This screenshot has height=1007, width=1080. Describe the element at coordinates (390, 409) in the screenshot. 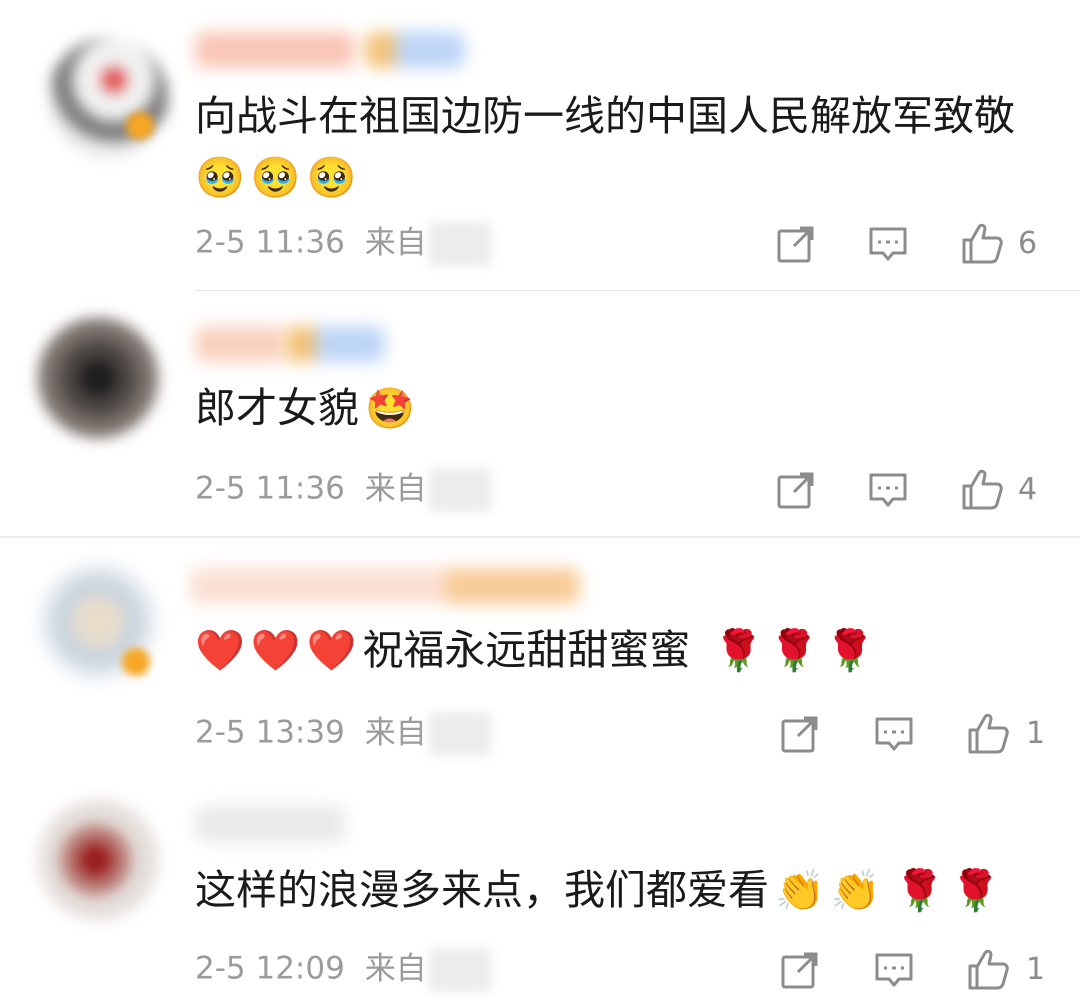

I see `star-struck-hug-emoji-icon: 🤩` at that location.